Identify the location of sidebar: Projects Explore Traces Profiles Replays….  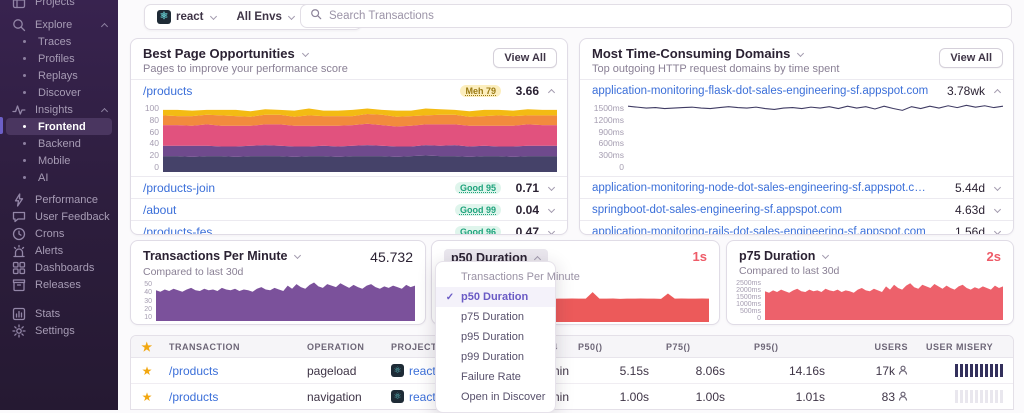
(59, 205).